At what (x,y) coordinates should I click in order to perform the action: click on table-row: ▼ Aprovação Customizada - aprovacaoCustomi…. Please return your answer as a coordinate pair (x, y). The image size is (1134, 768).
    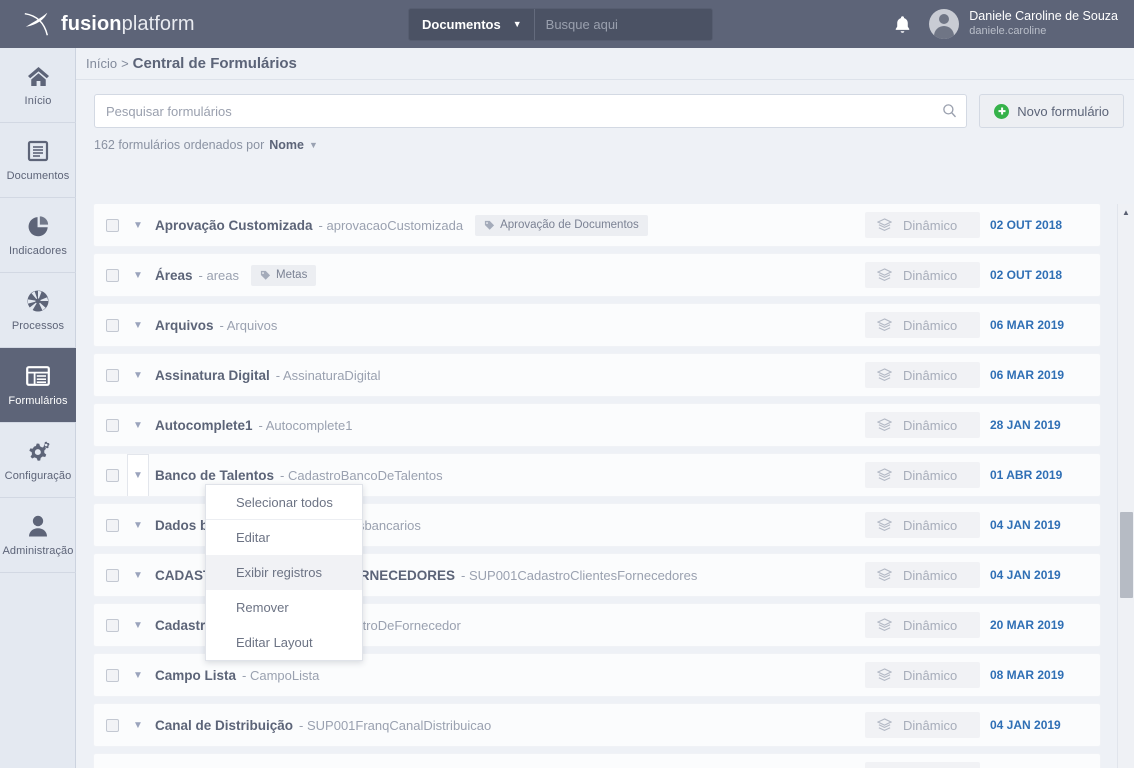
    Looking at the image, I should click on (597, 225).